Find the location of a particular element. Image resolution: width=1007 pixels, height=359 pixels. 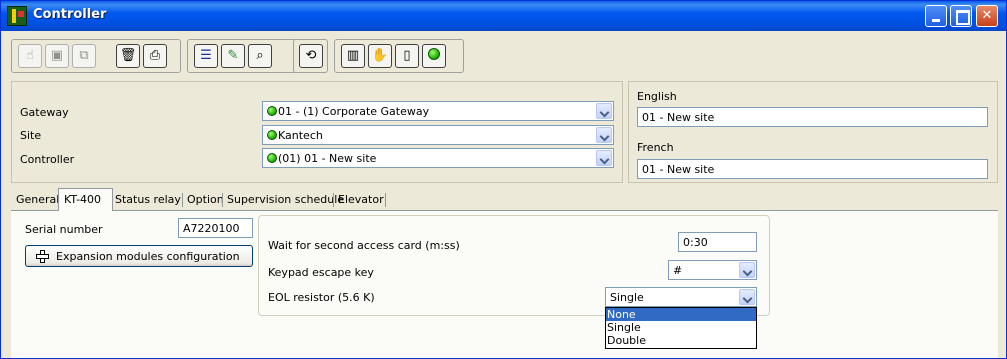

french-description-input: 01 - New site is located at coordinates (812, 169).